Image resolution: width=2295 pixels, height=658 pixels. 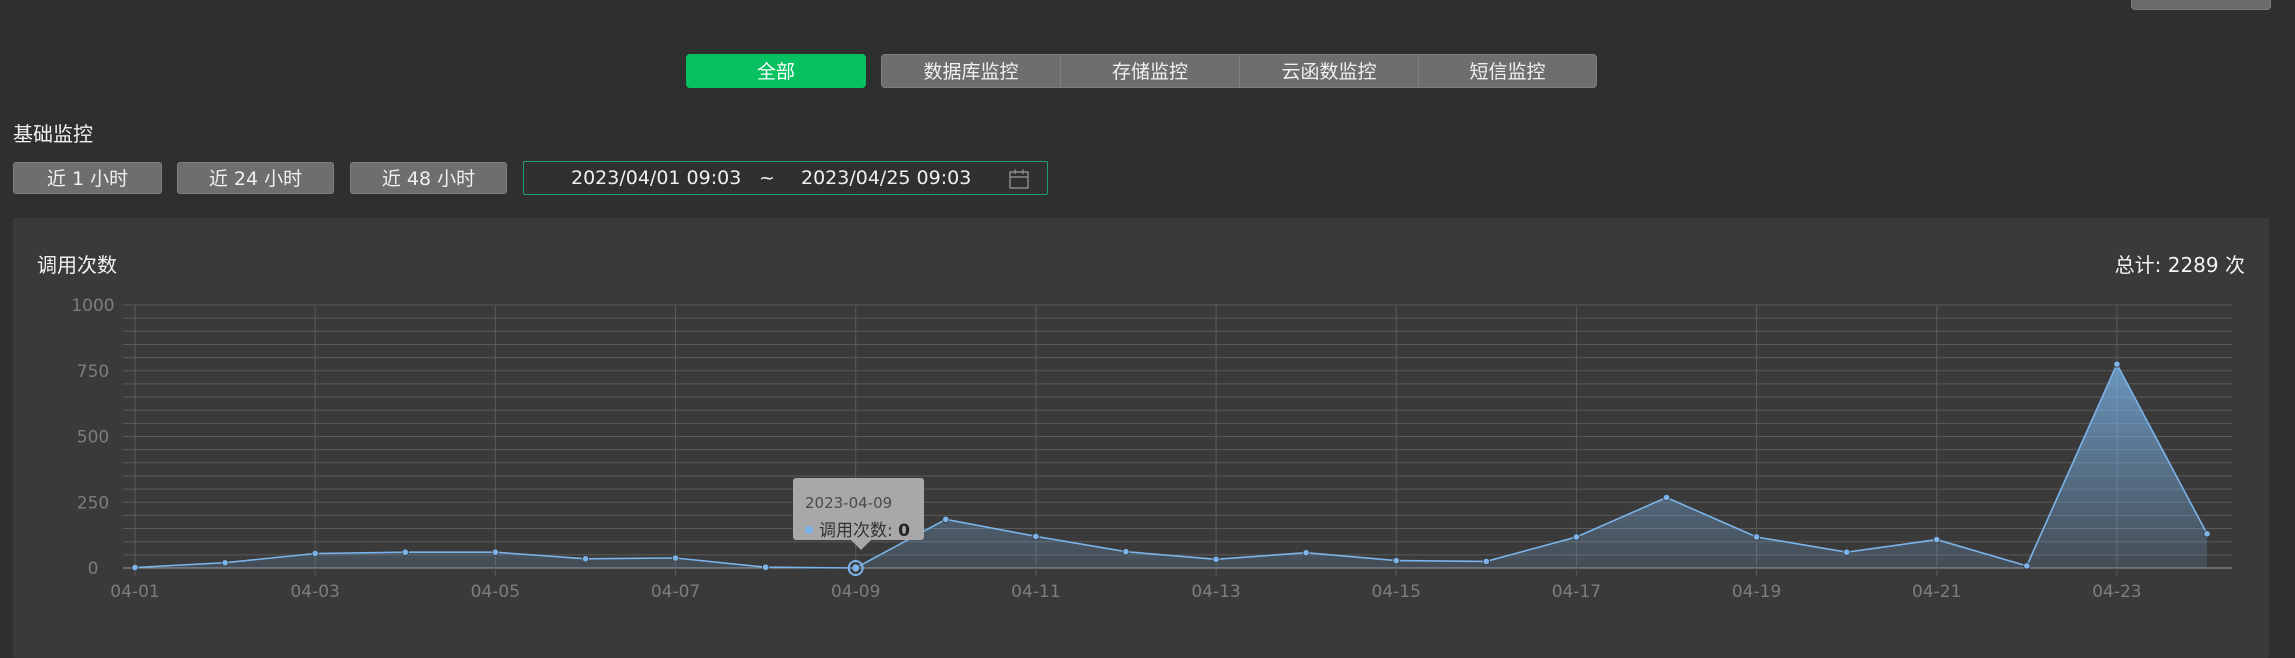 I want to click on x-tick-label: 04-17, so click(x=1576, y=592).